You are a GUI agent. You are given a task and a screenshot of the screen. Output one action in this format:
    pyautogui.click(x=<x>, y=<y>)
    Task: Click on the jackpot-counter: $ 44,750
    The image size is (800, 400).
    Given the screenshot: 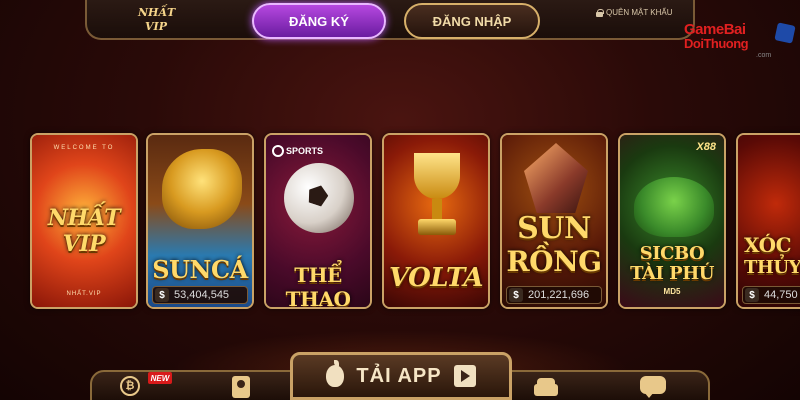 What is the action you would take?
    pyautogui.click(x=771, y=295)
    